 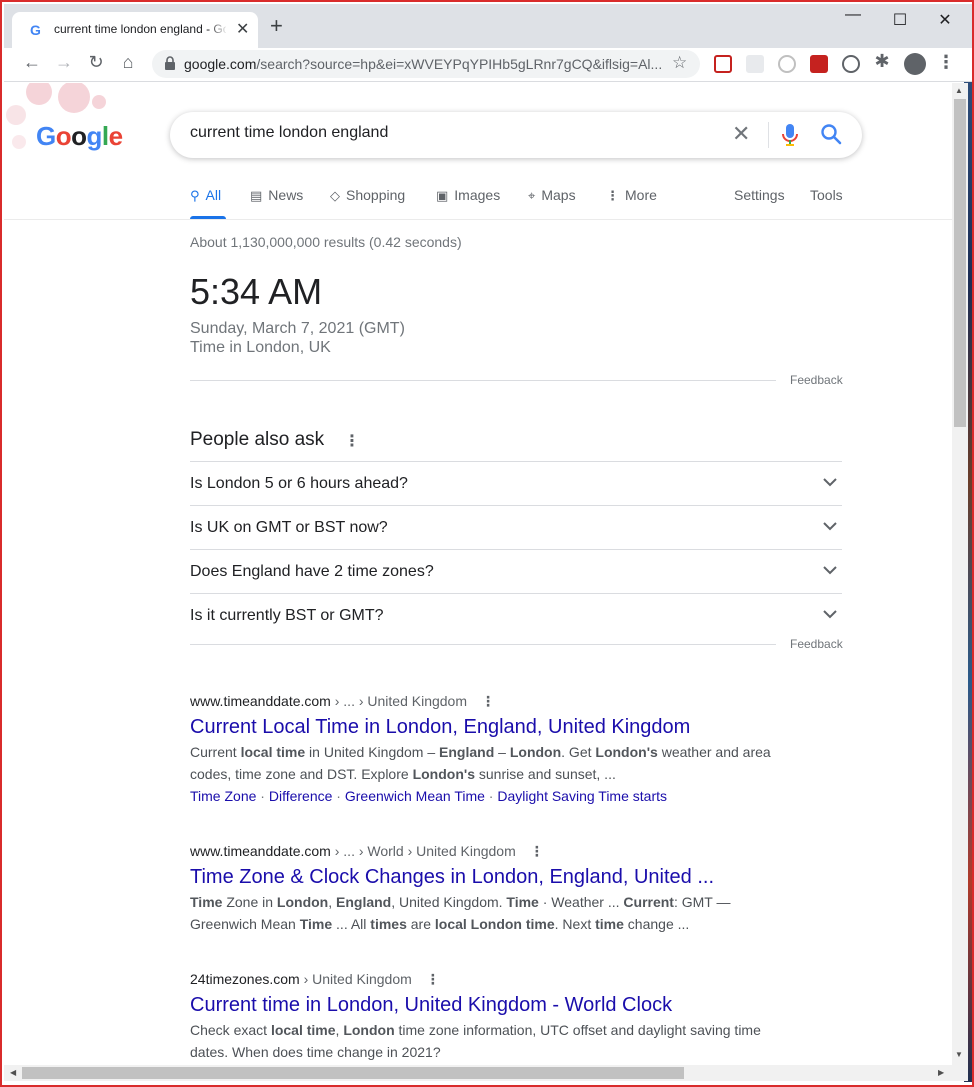 I want to click on paa-question: Is it currently BST or GMT?, so click(x=516, y=615).